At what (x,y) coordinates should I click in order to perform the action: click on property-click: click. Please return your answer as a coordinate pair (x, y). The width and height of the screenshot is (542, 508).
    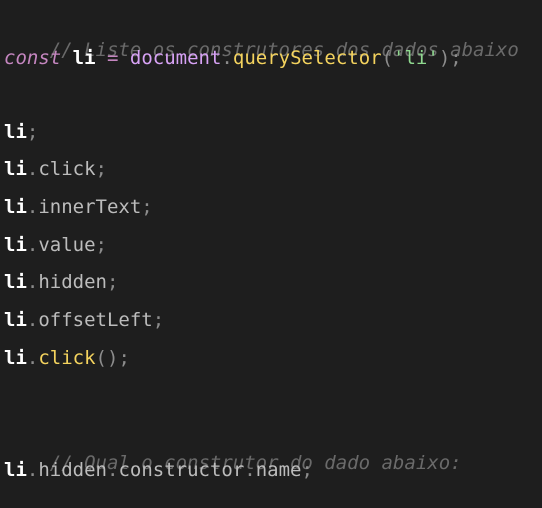
    Looking at the image, I should click on (67, 169).